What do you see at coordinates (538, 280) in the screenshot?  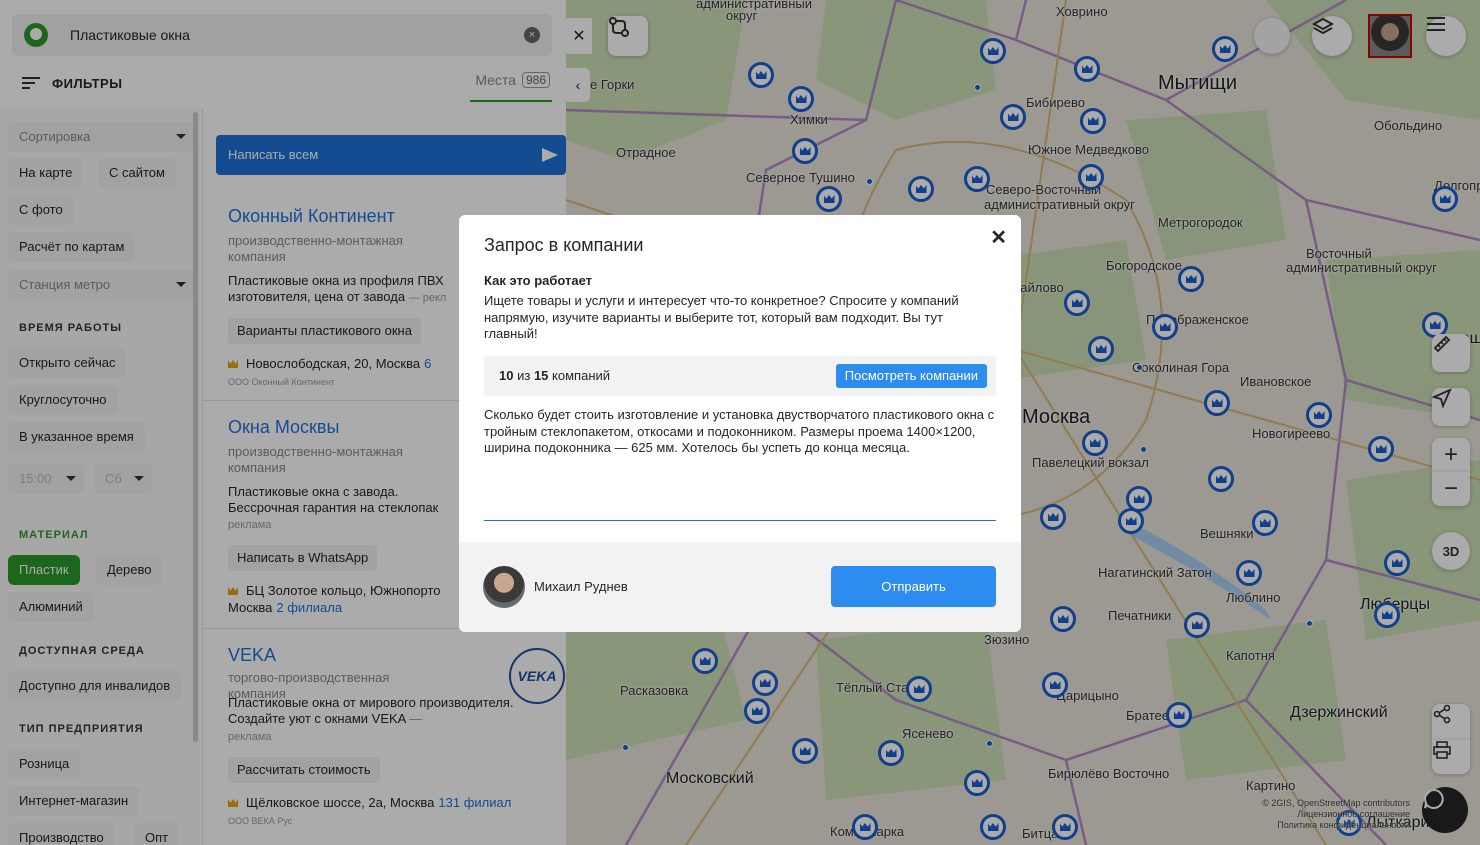 I see `how-it-works-heading: Как это работает` at bounding box center [538, 280].